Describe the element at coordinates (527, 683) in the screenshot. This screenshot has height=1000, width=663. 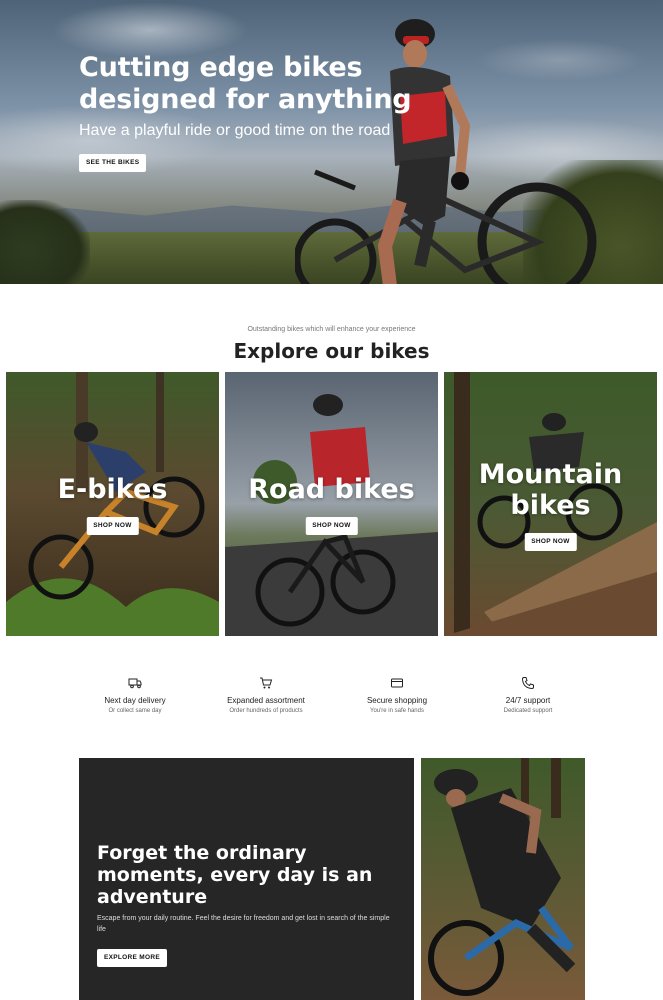
I see `phone-icon` at that location.